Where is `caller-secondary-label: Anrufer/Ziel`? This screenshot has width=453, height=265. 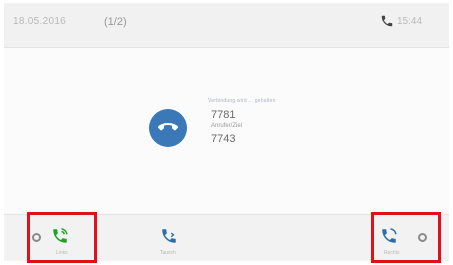 caller-secondary-label: Anrufer/Ziel is located at coordinates (227, 126).